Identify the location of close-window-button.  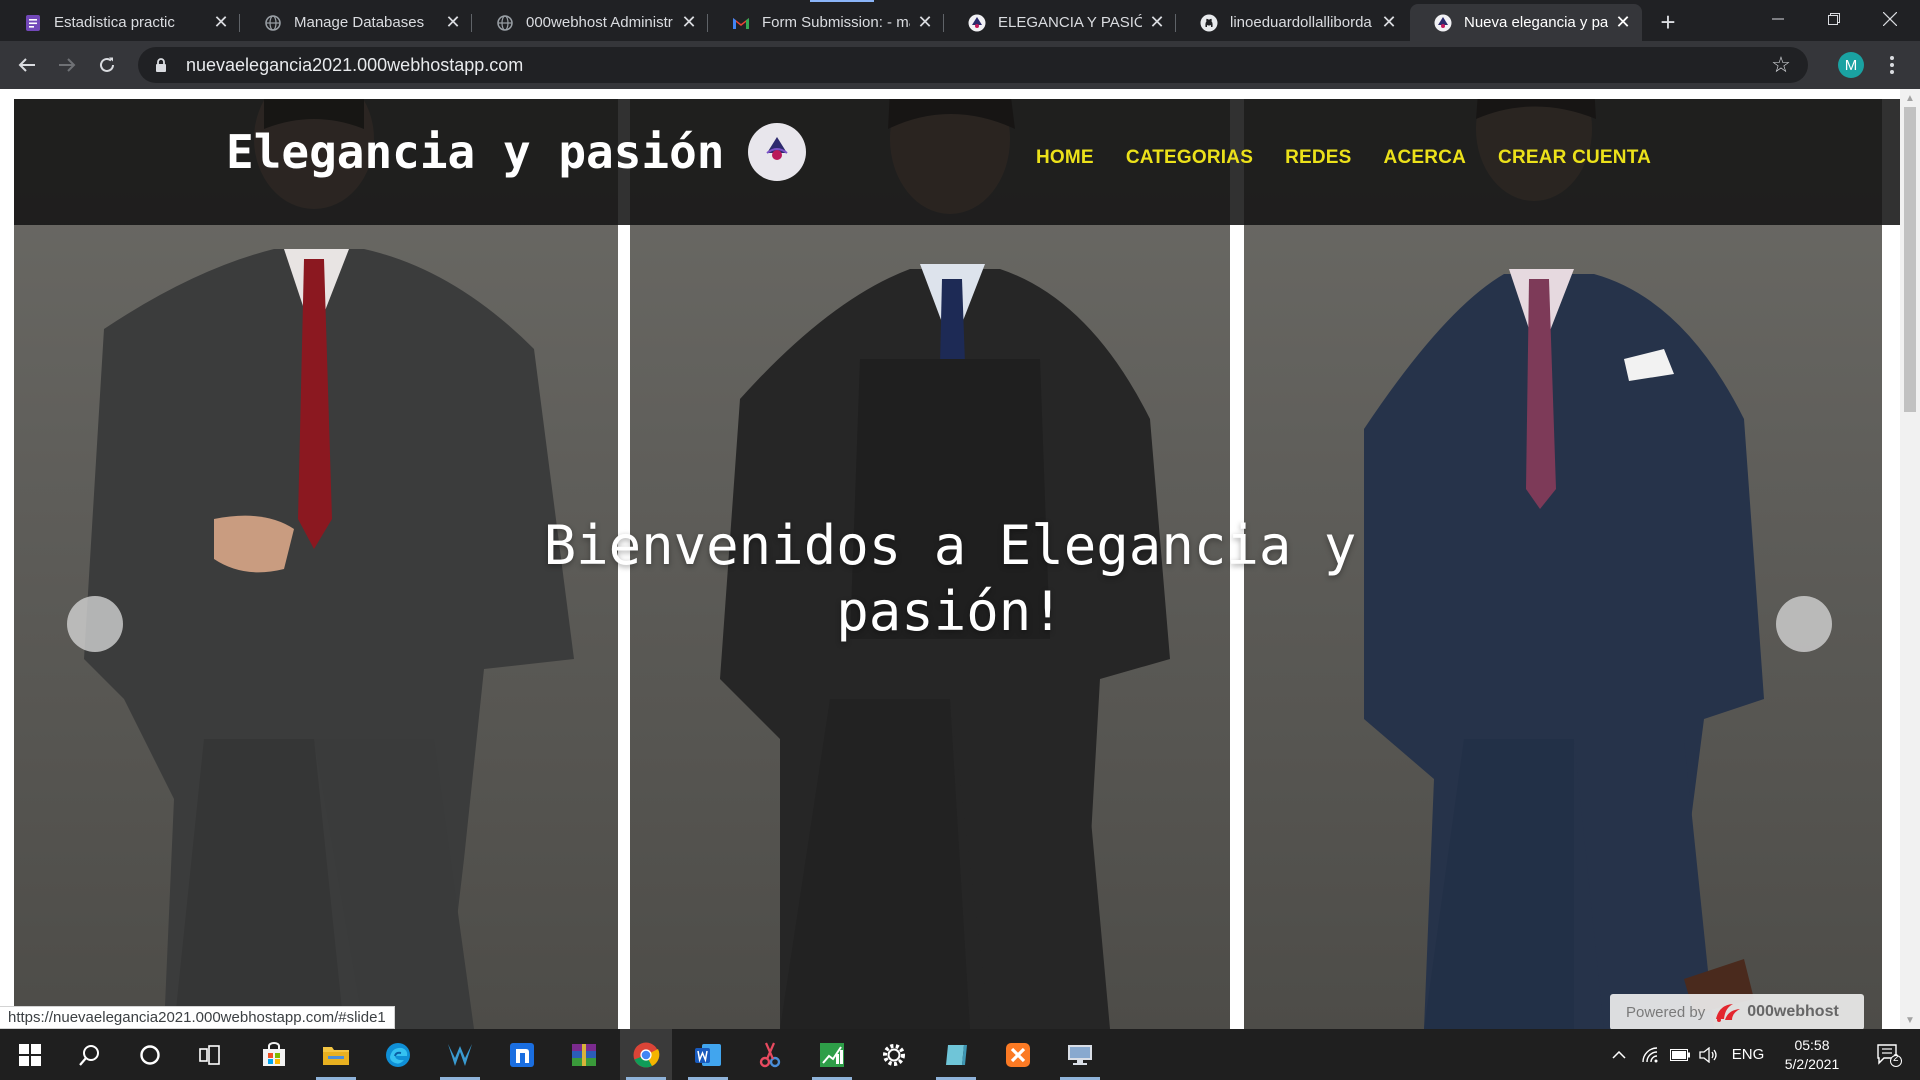
(1890, 19).